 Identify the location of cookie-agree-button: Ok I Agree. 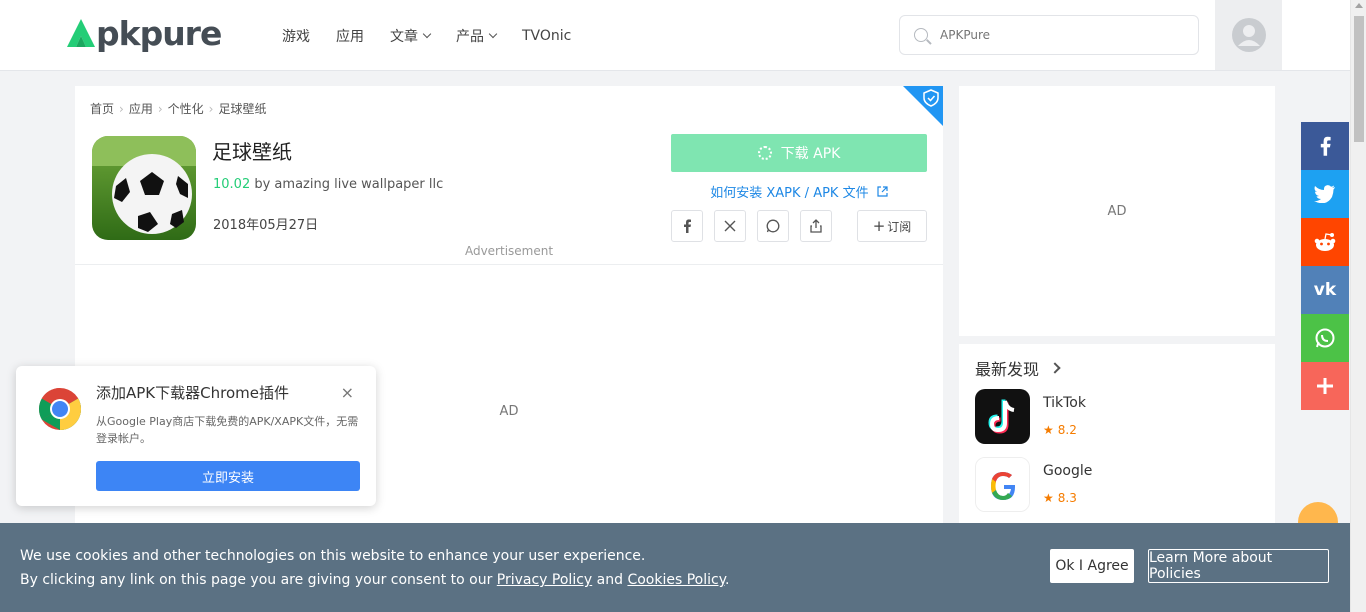
(1092, 566).